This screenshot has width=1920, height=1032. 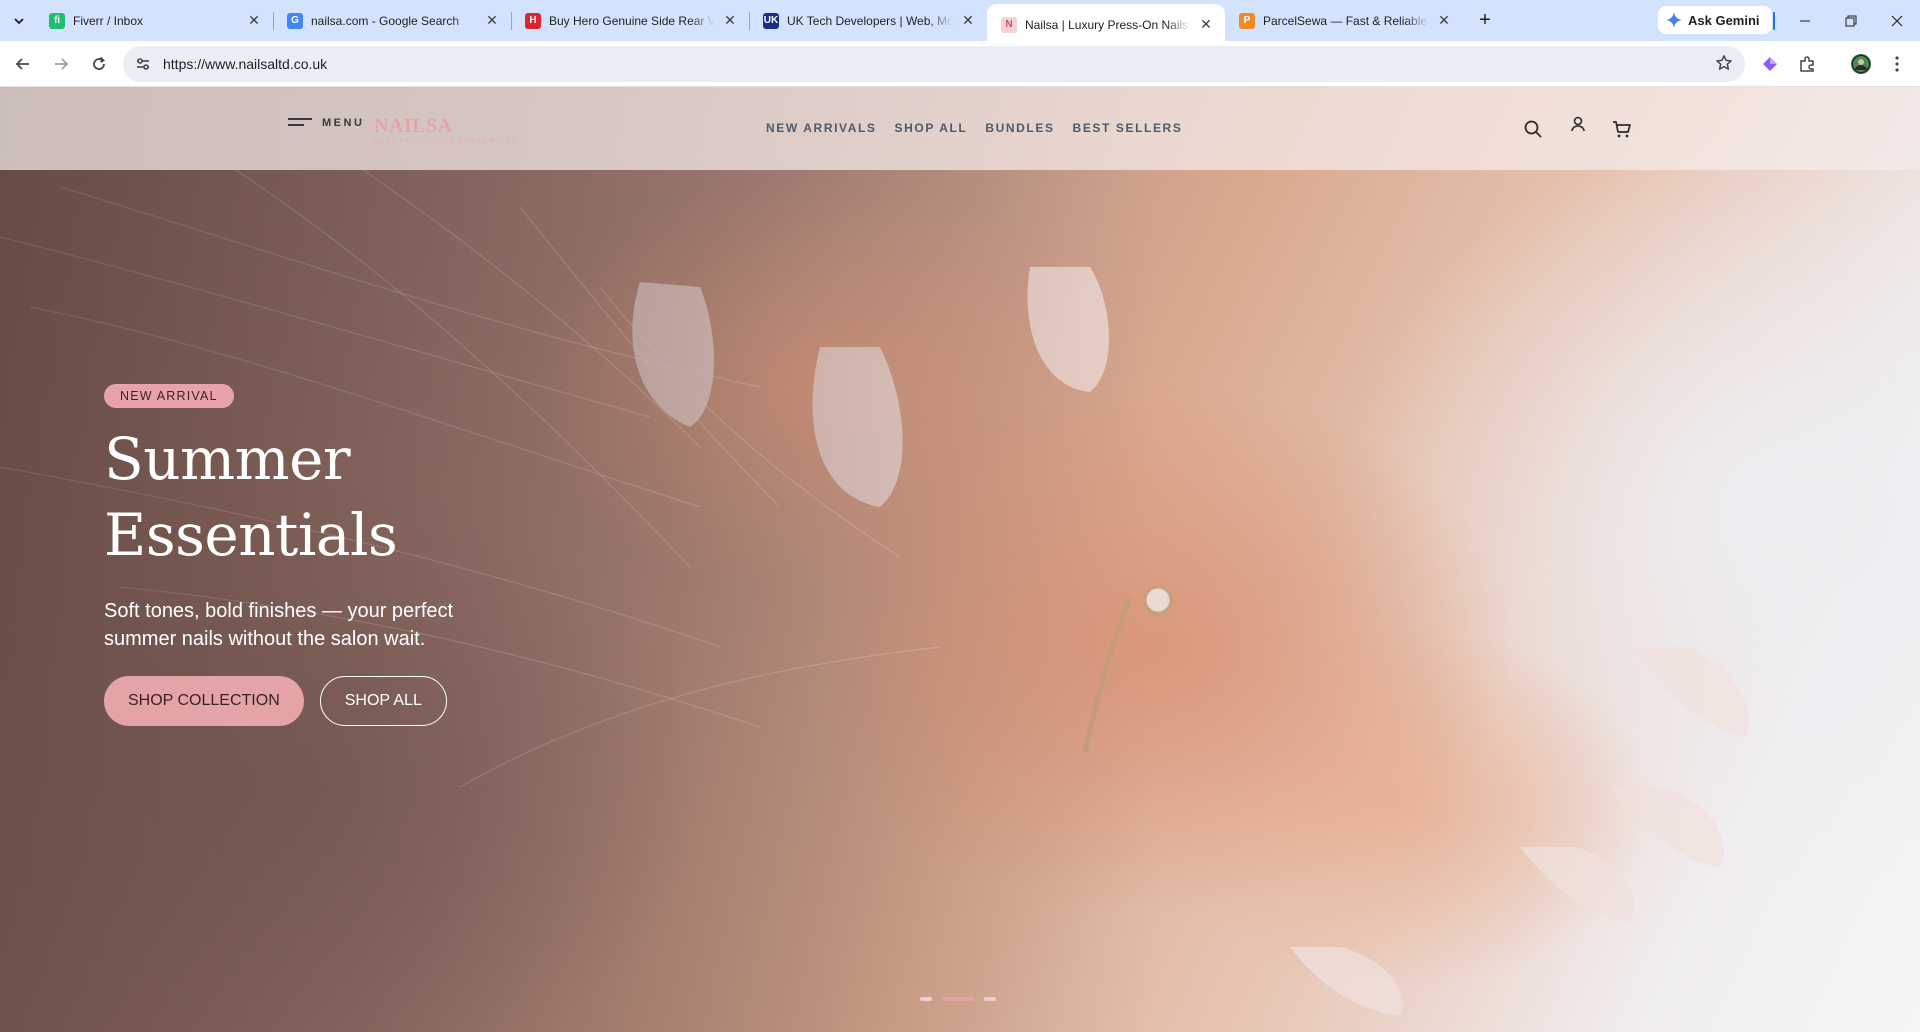 What do you see at coordinates (1724, 20) in the screenshot?
I see `ask-gemini-label: Ask Gemini` at bounding box center [1724, 20].